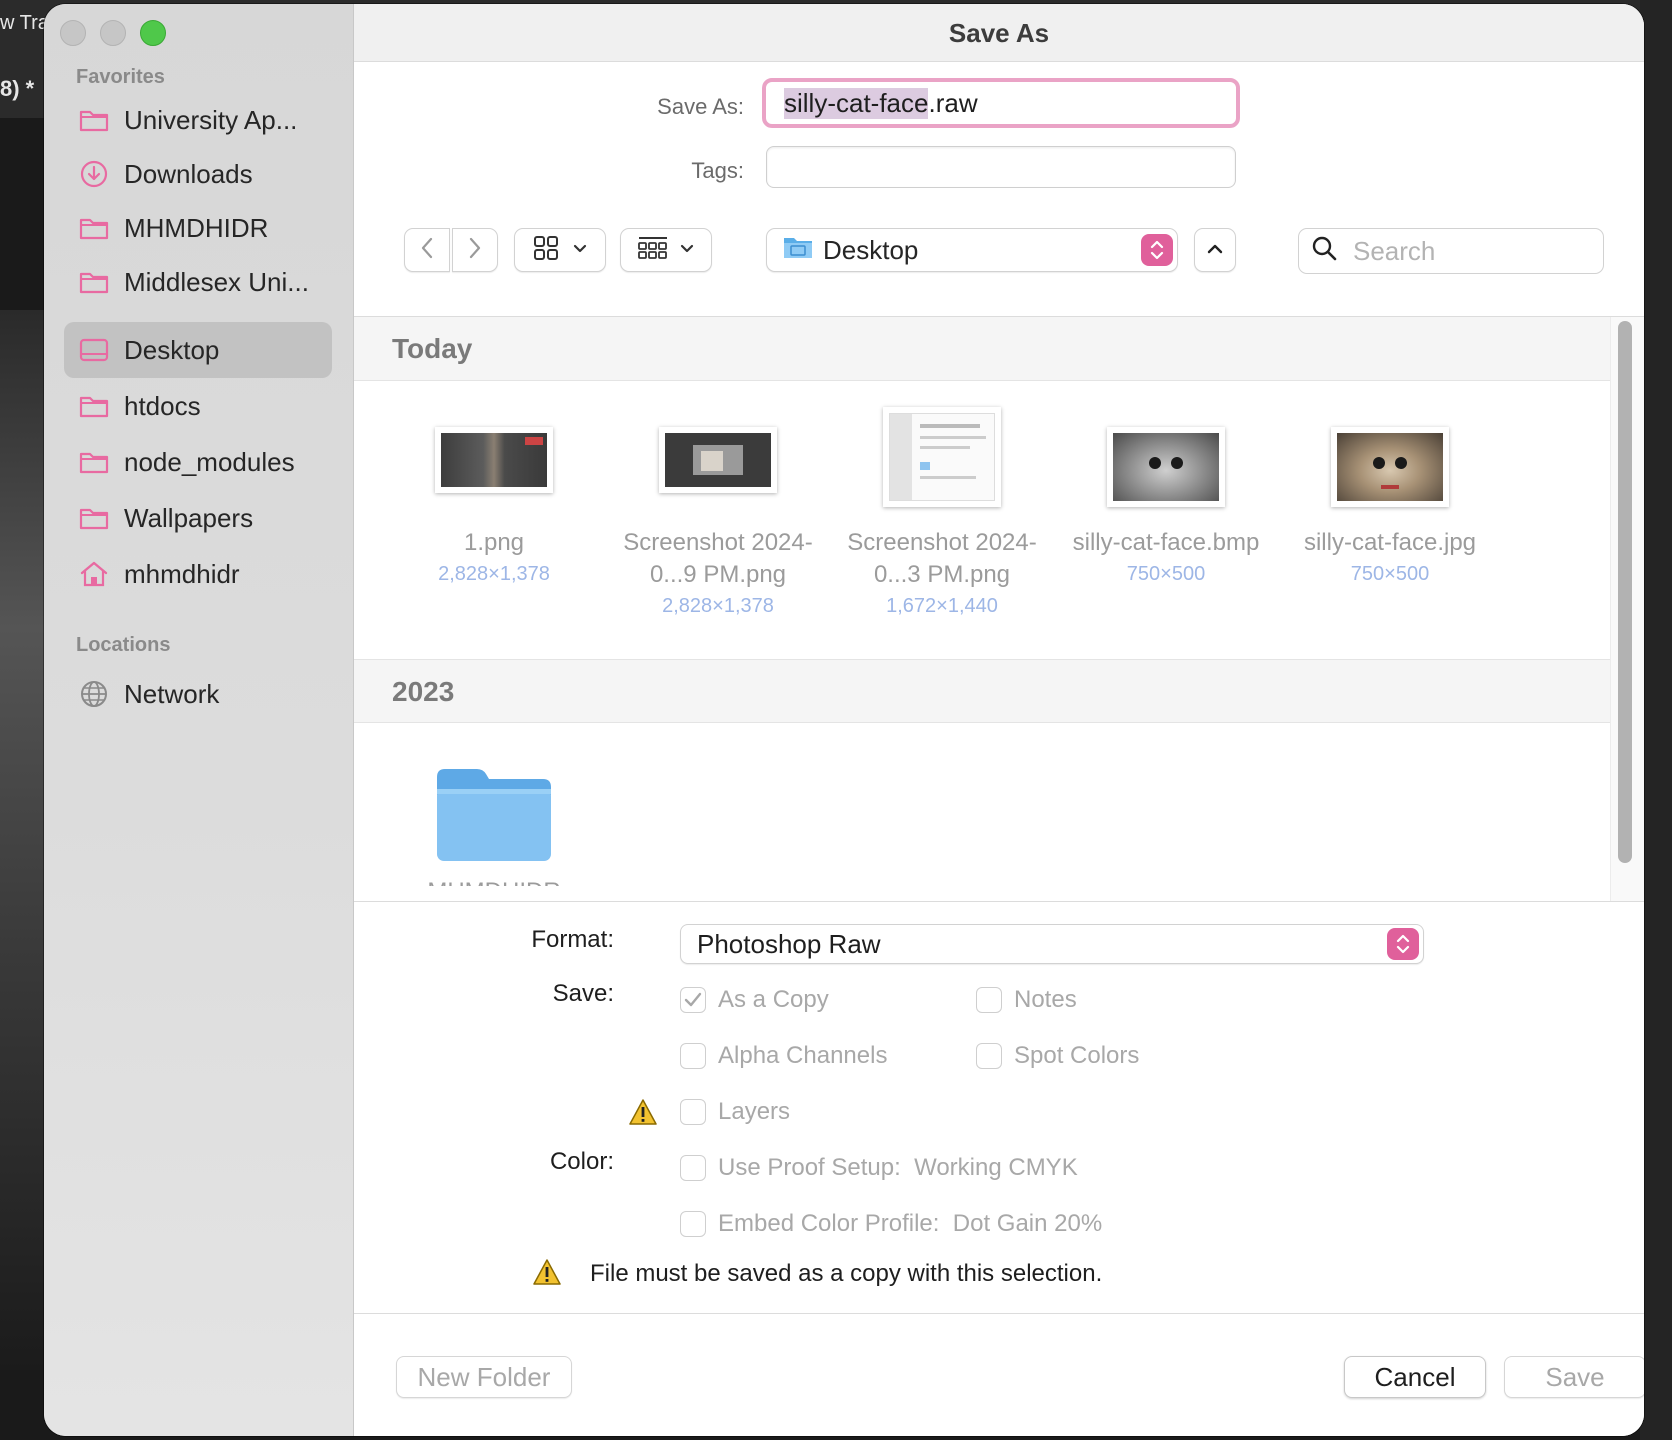 The height and width of the screenshot is (1440, 1672). Describe the element at coordinates (1574, 1377) in the screenshot. I see `save-button: Save` at that location.